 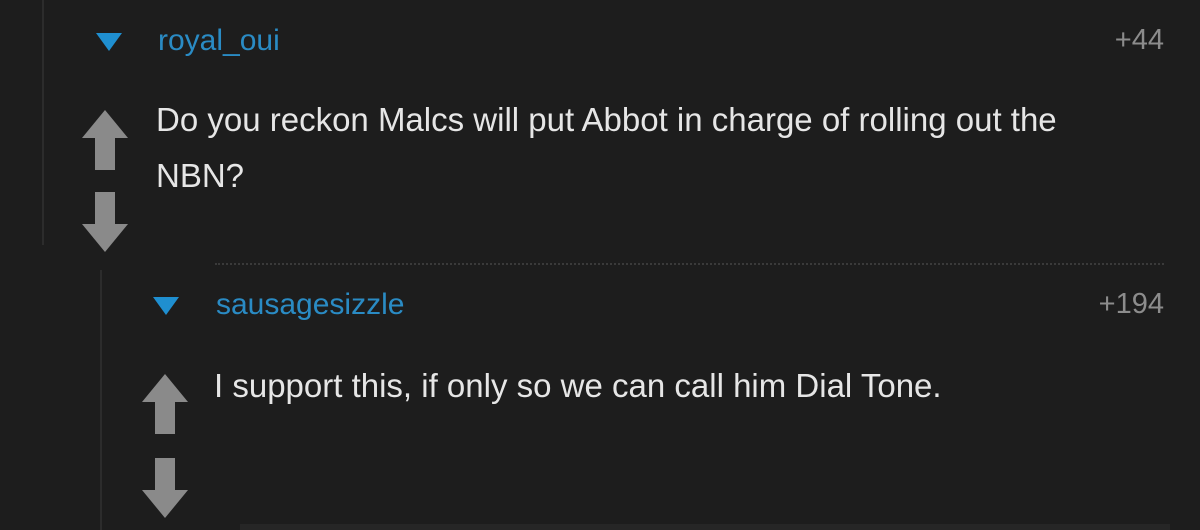 I want to click on comment-divider, so click(x=689, y=264).